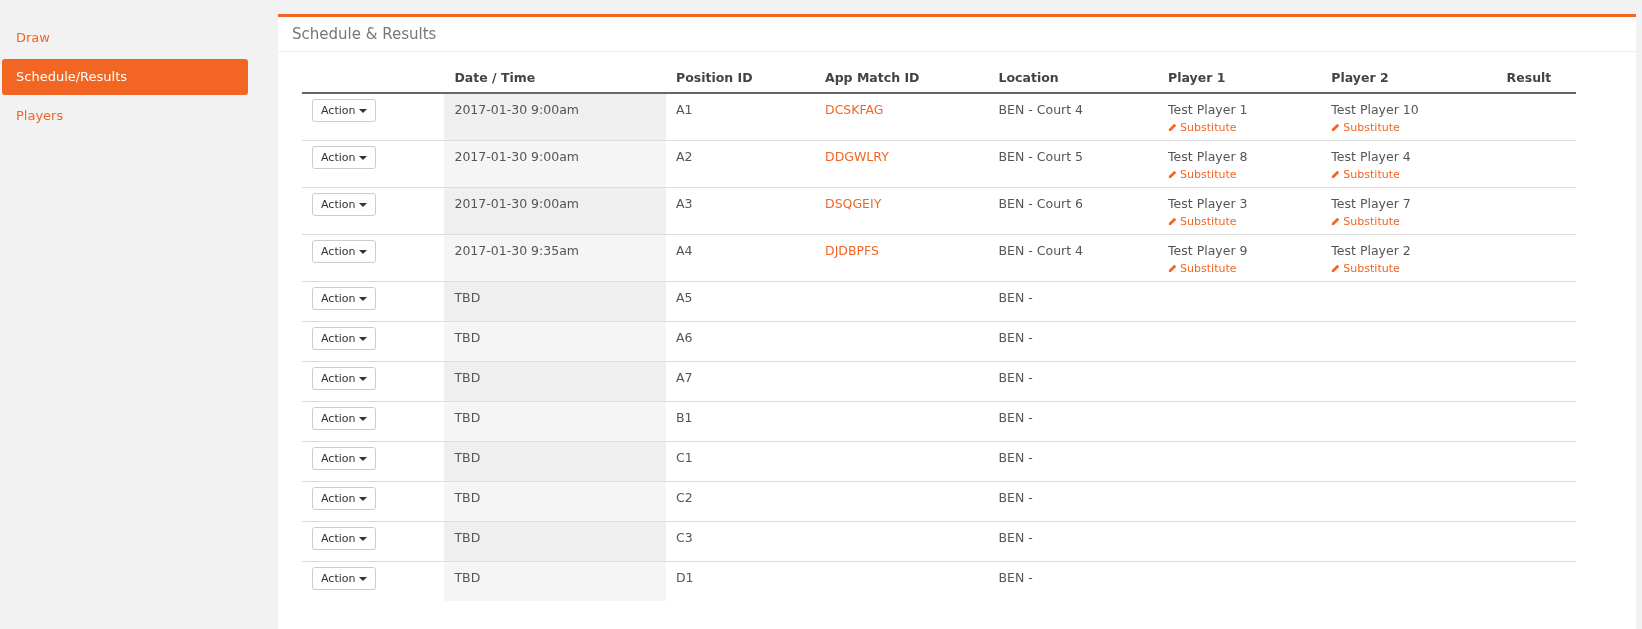  I want to click on player-name: Test Player 8, so click(1208, 156).